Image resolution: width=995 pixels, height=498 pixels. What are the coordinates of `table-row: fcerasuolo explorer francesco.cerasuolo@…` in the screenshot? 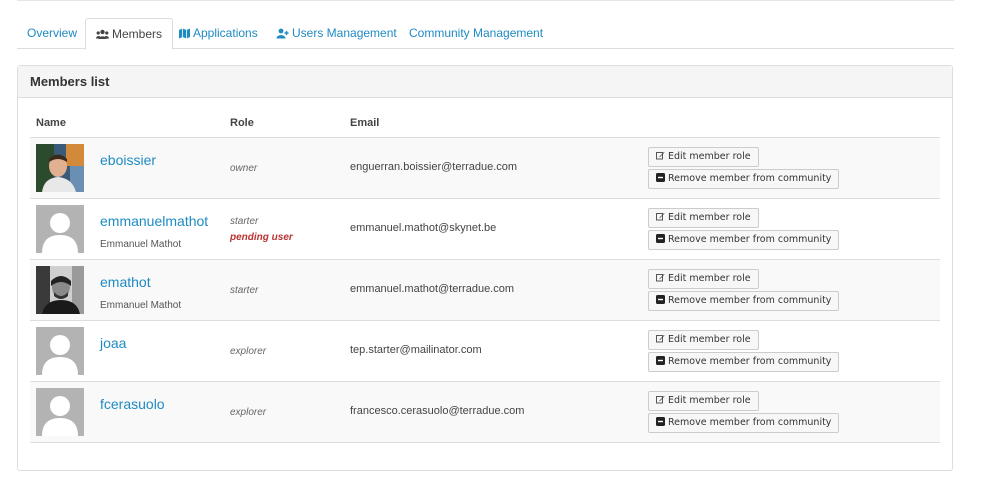 It's located at (485, 412).